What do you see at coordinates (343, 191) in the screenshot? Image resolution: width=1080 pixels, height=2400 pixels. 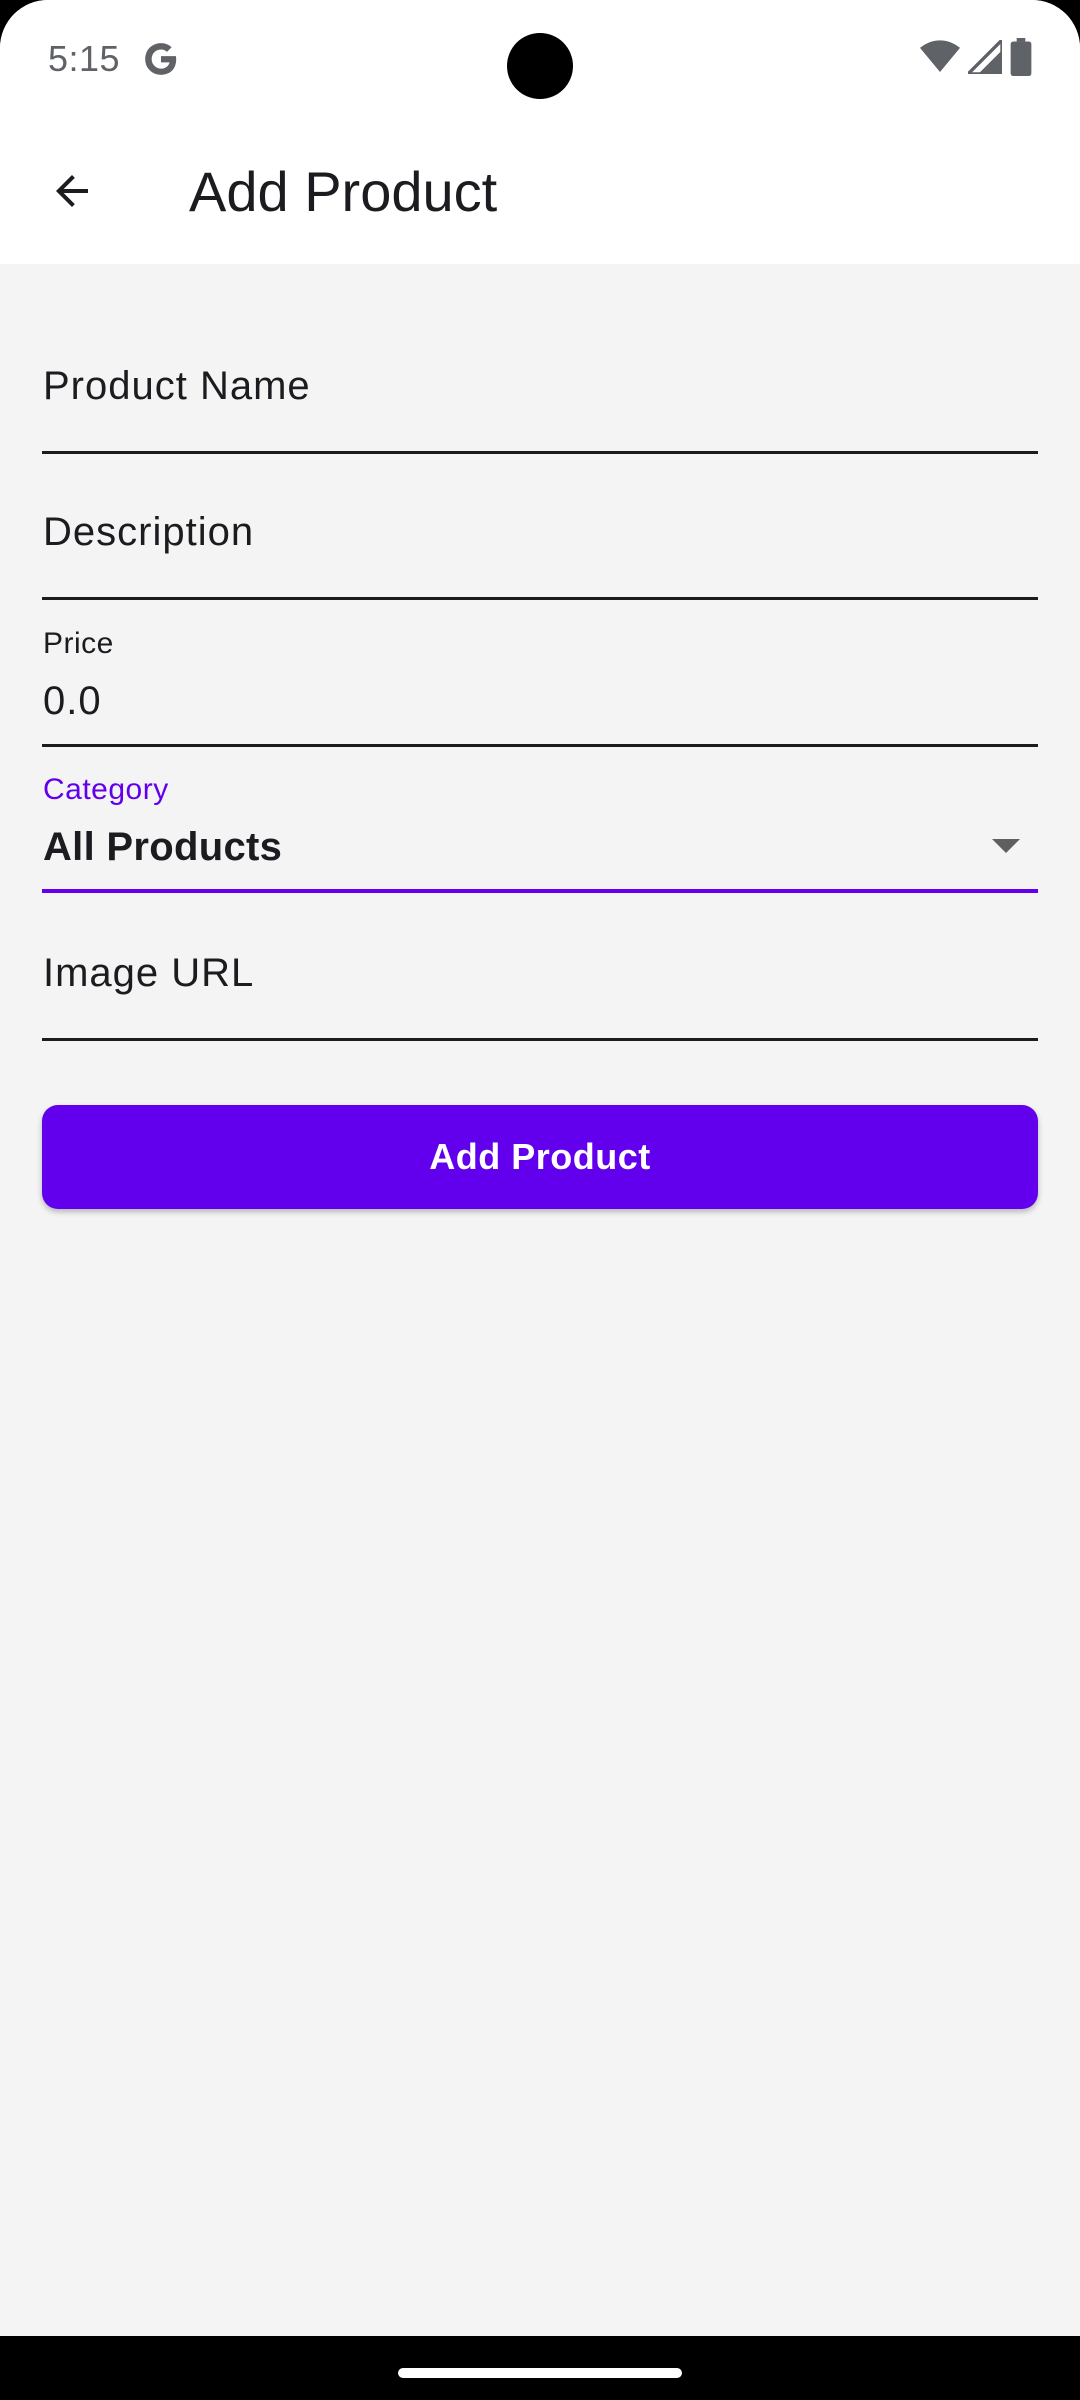 I see `page-title: Add Product` at bounding box center [343, 191].